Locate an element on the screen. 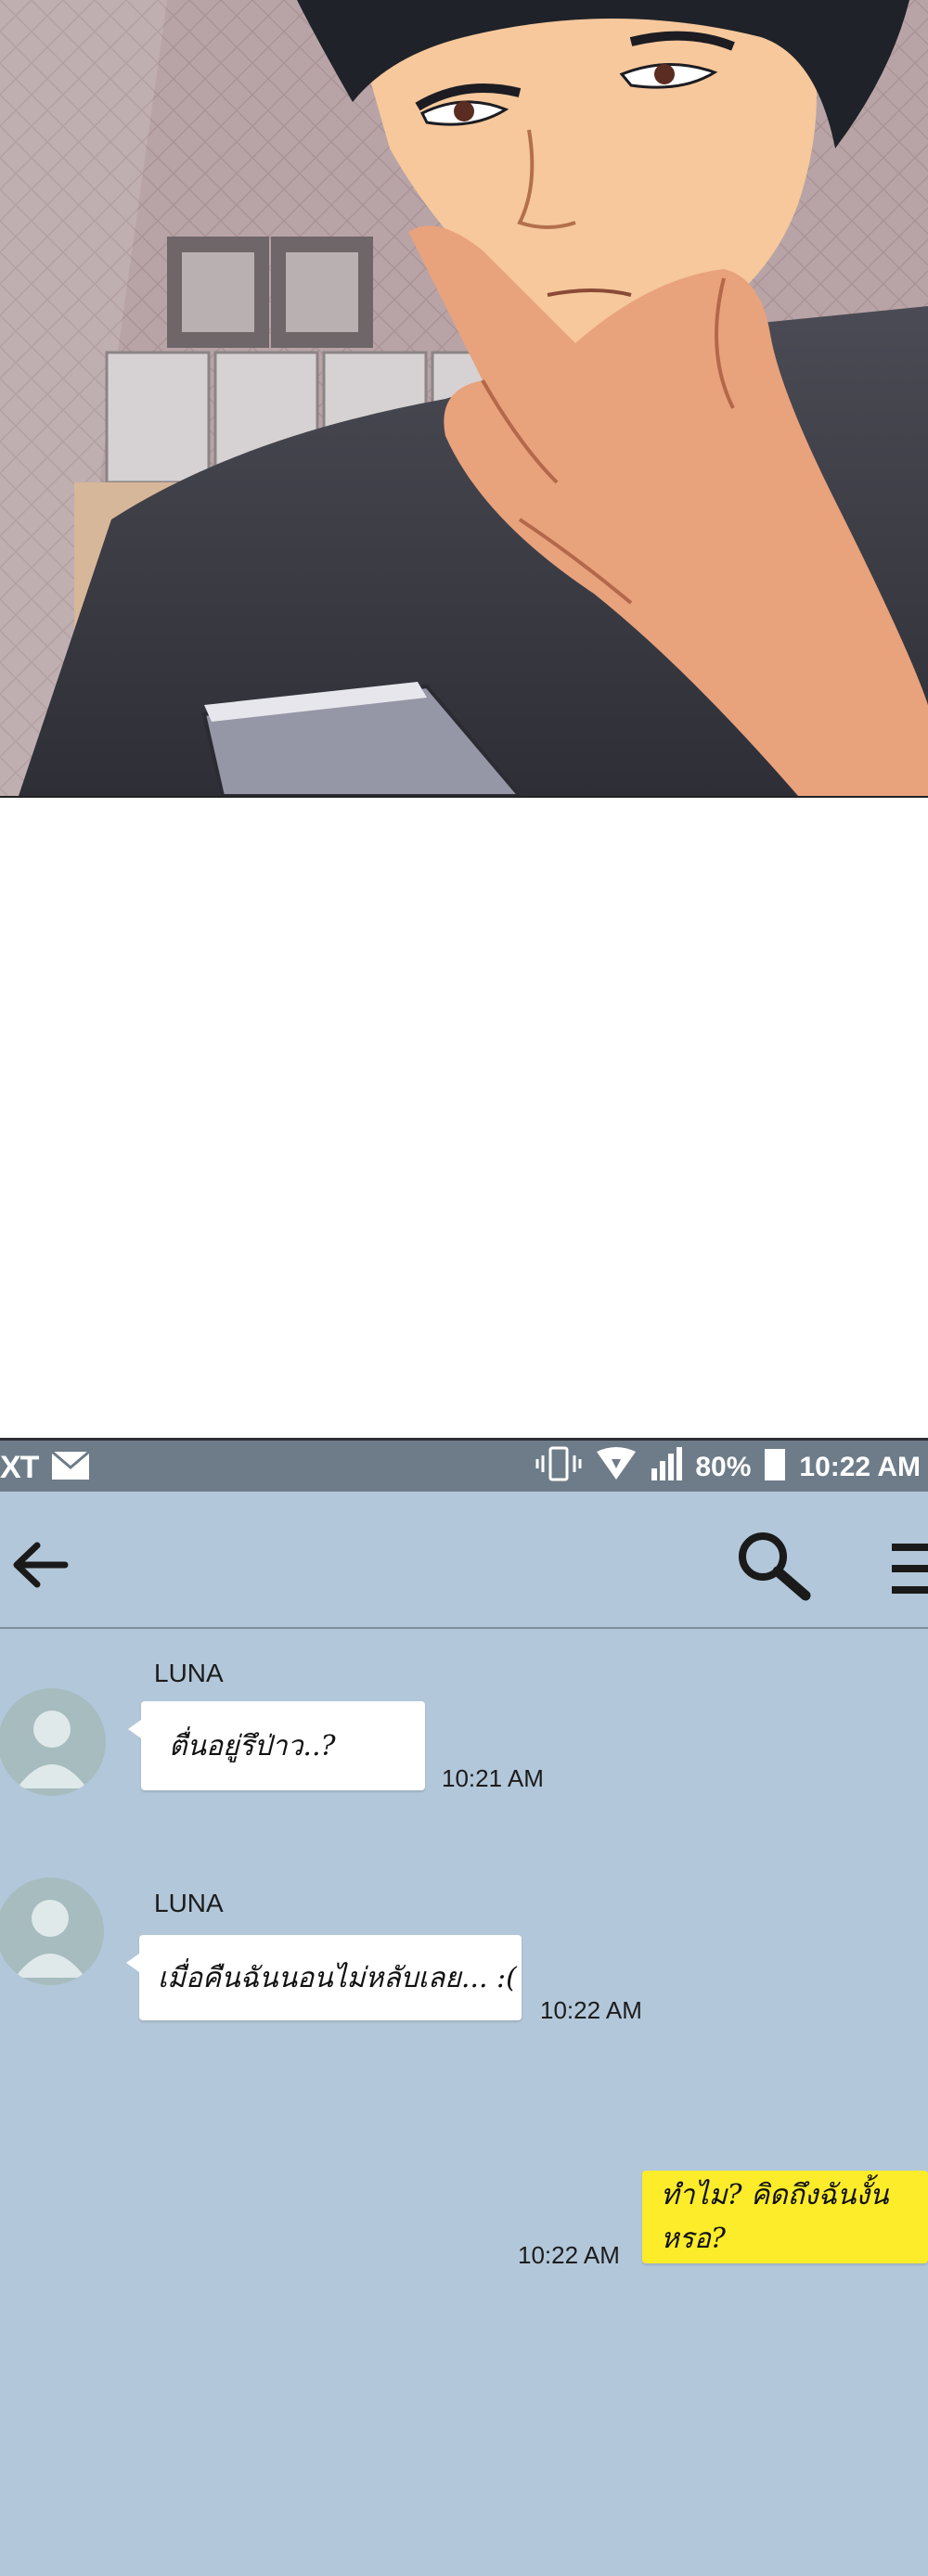 This screenshot has width=928, height=2576. message-text: เมื่อคืนฉันนอนไม่หลับเลย... :( is located at coordinates (338, 1977).